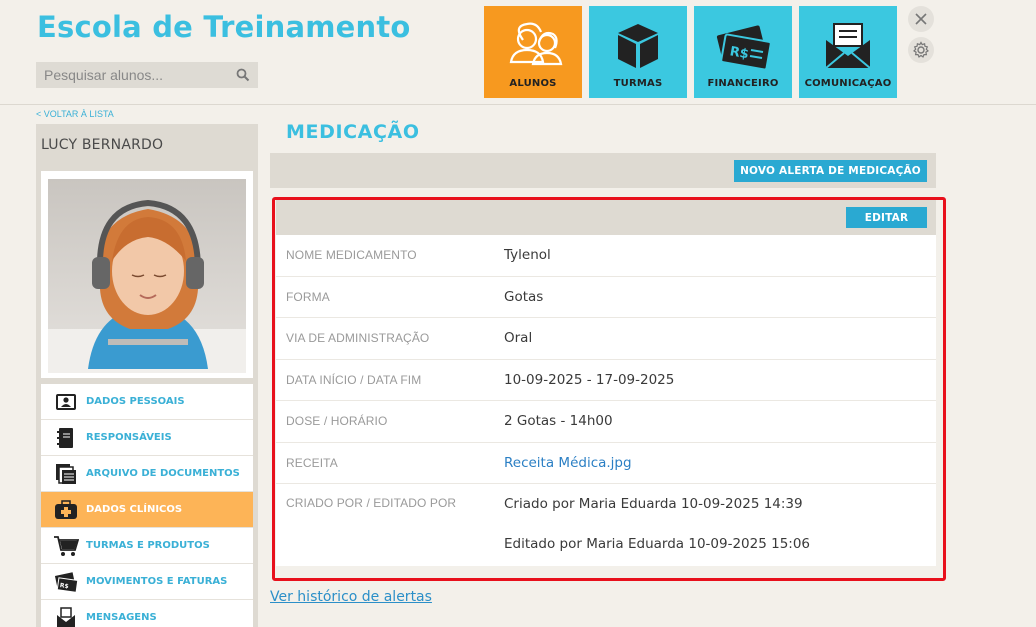 The width and height of the screenshot is (1036, 627). Describe the element at coordinates (163, 473) in the screenshot. I see `sidebar-item-label: ARQUIVO DE DOCUMENTOS` at that location.